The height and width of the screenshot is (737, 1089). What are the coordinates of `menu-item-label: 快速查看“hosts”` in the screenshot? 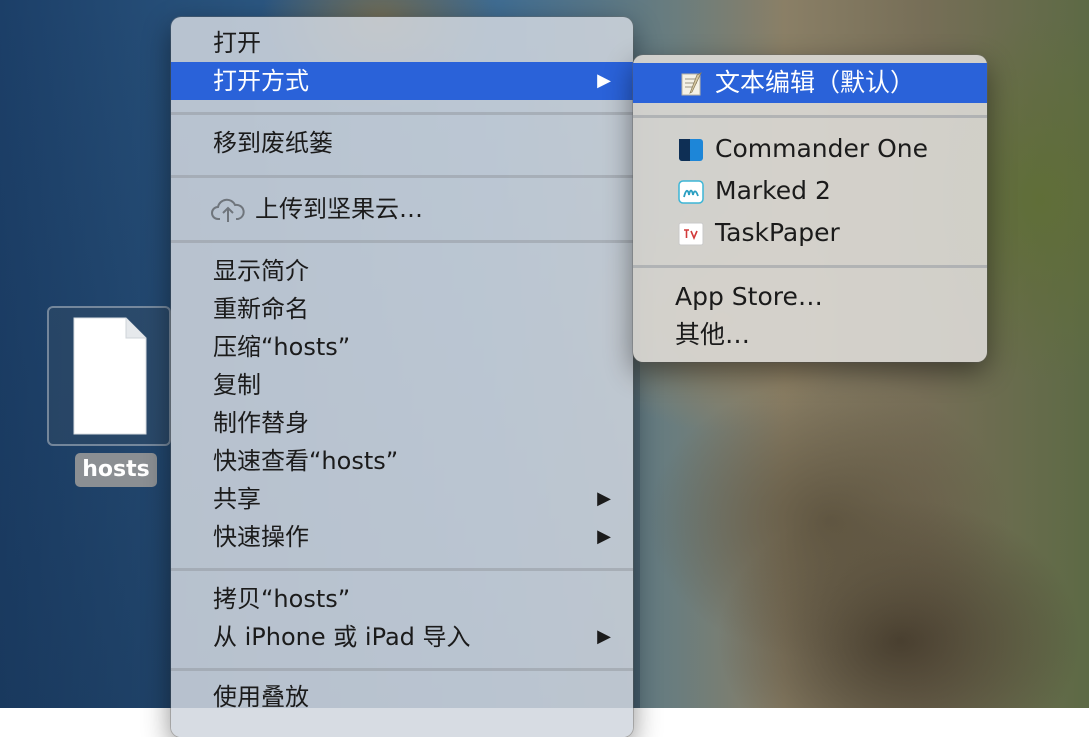 It's located at (306, 461).